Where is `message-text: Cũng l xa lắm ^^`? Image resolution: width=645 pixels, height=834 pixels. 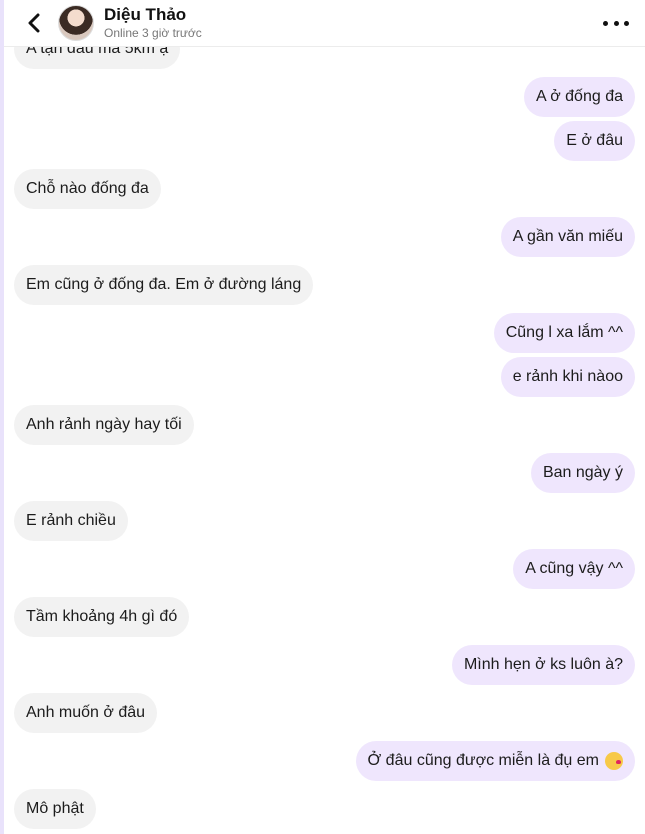
message-text: Cũng l xa lắm ^^ is located at coordinates (564, 332).